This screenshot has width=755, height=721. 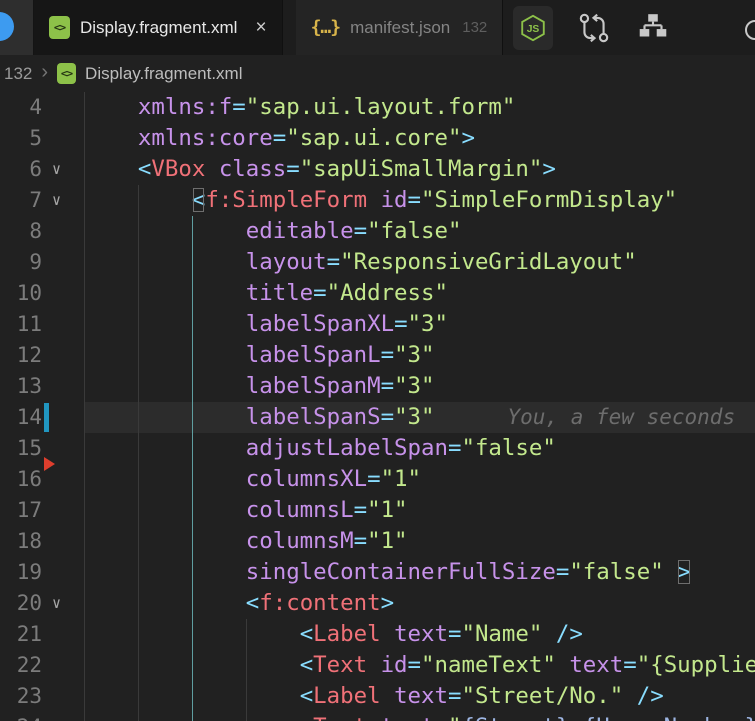 I want to click on tab-folder-badge: 132, so click(x=475, y=27).